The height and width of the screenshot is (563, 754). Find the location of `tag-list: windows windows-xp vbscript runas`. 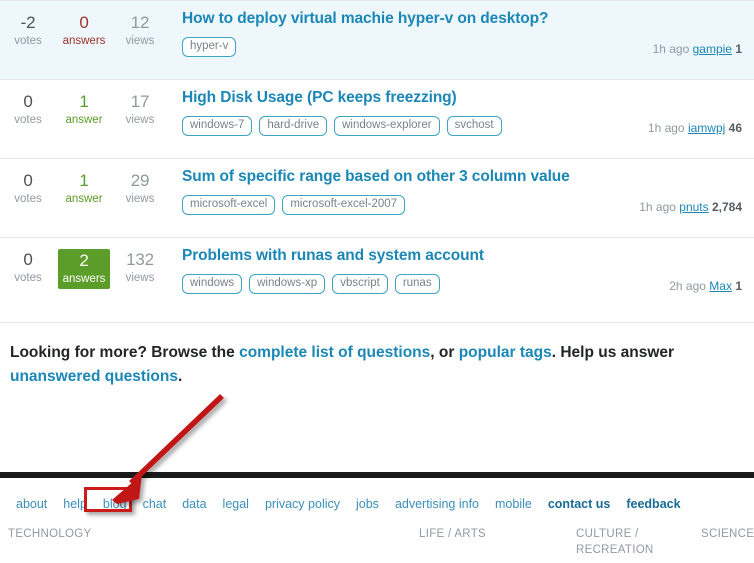

tag-list: windows windows-xp vbscript runas is located at coordinates (462, 284).